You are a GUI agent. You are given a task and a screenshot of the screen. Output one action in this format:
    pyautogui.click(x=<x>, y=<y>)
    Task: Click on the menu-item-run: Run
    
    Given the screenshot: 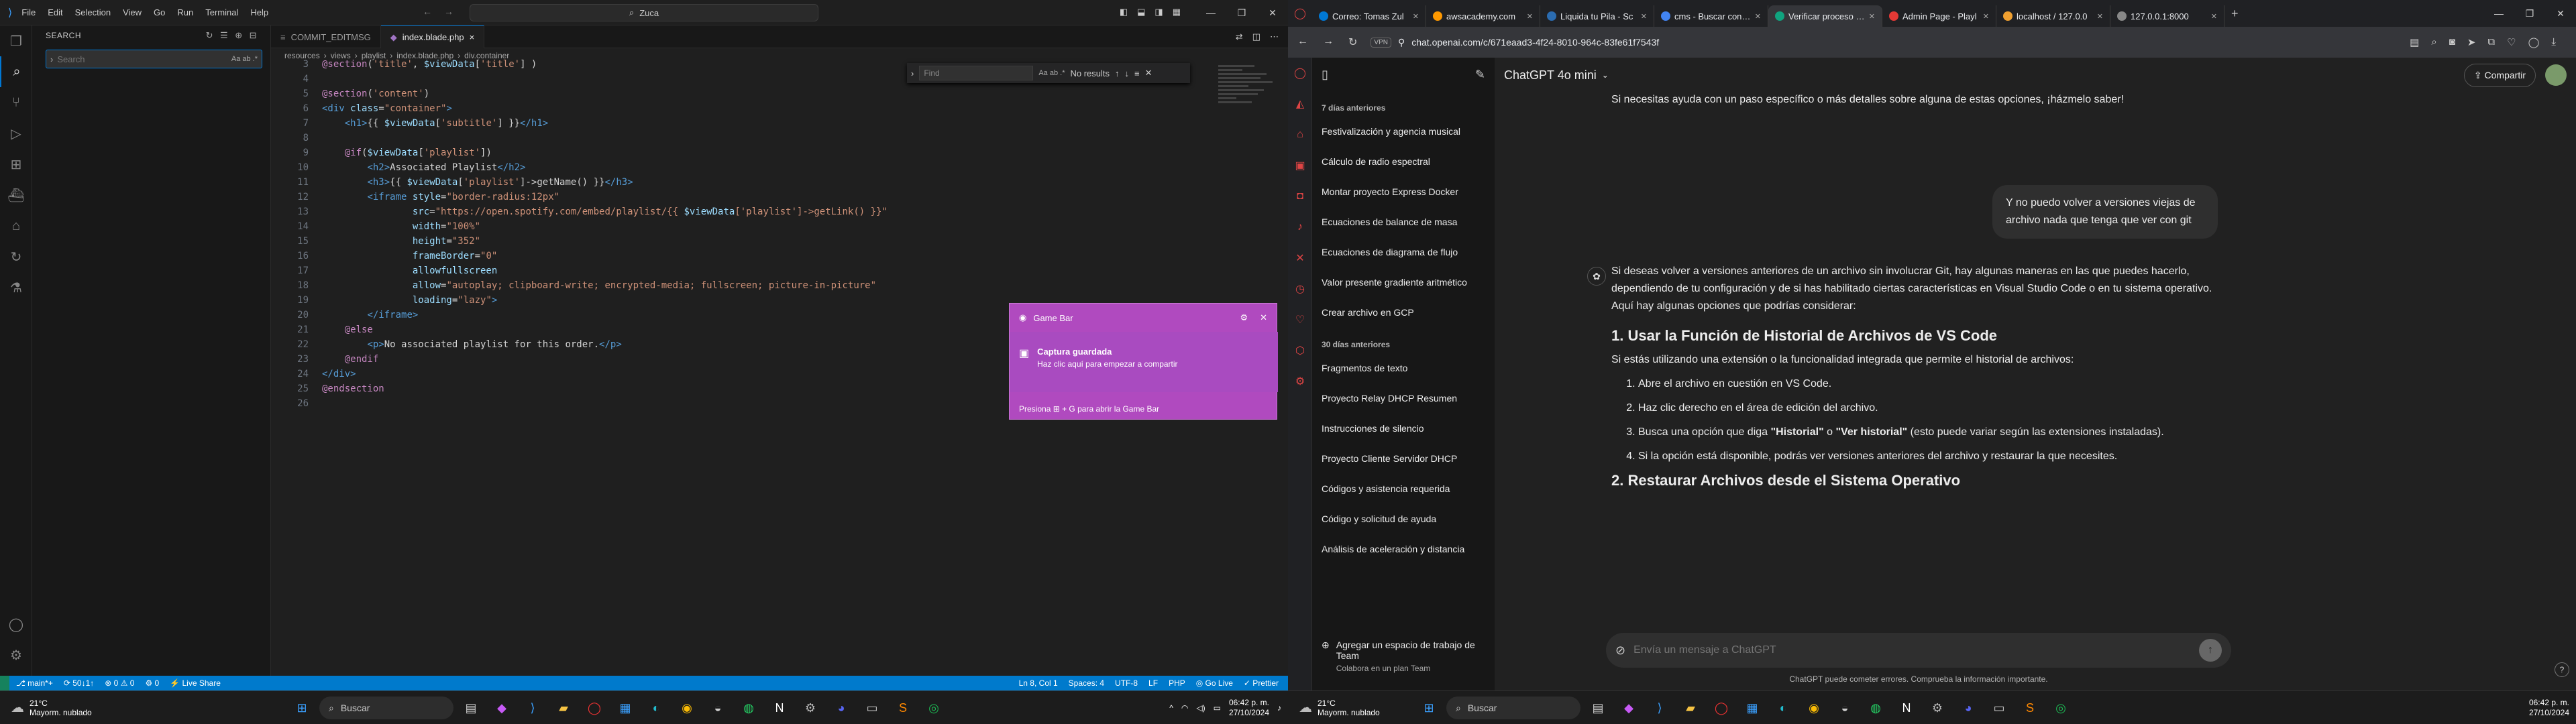 What is the action you would take?
    pyautogui.click(x=185, y=12)
    